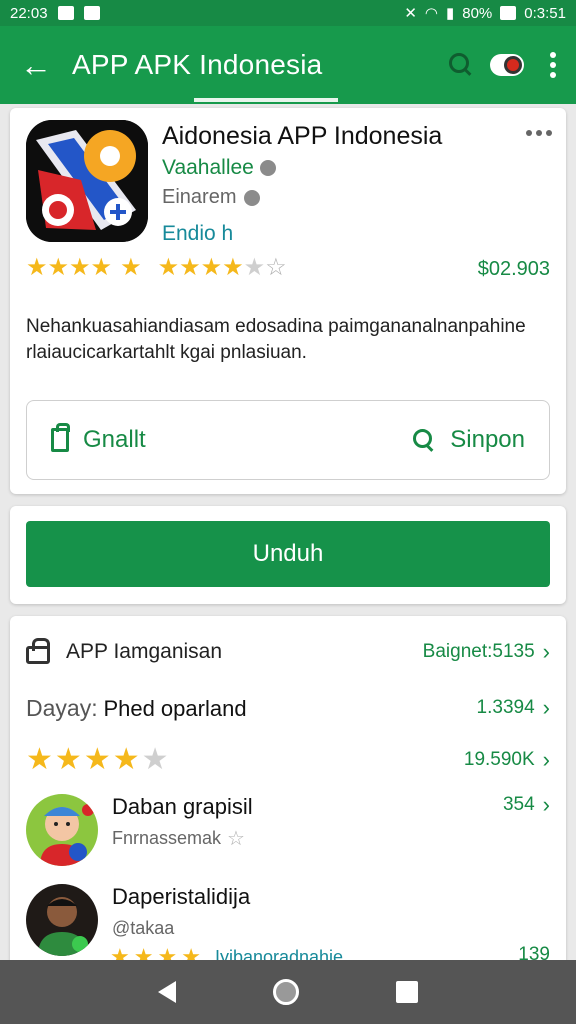  What do you see at coordinates (62, 707) in the screenshot?
I see `row-label-lead: Dayay:` at bounding box center [62, 707].